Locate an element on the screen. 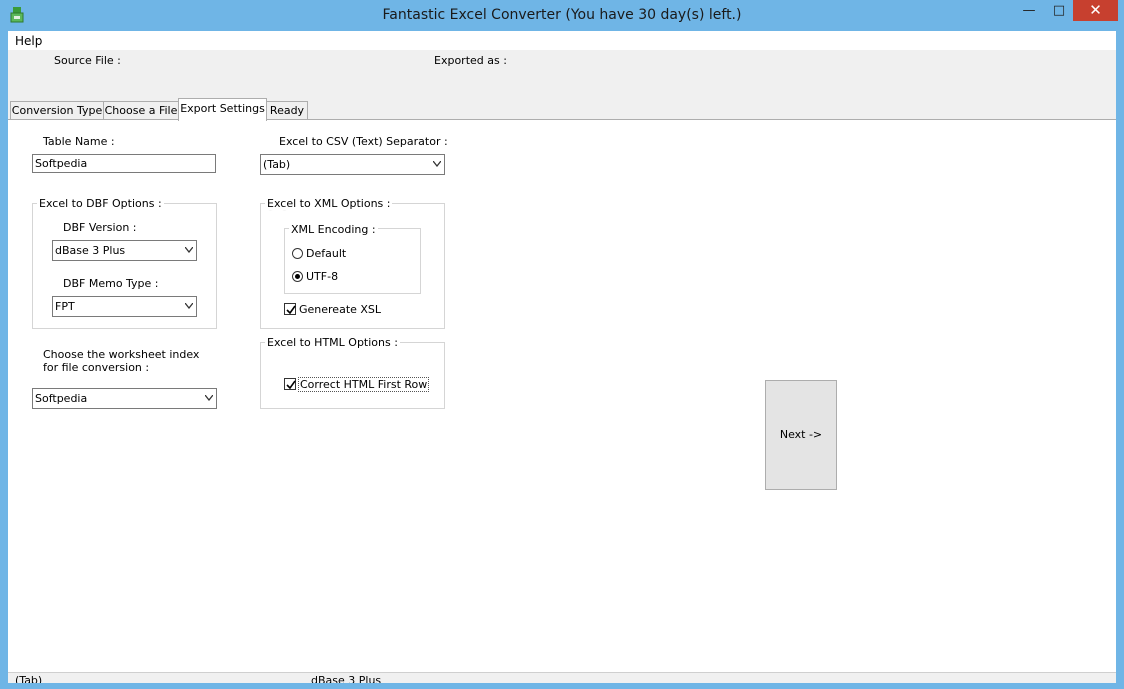  csv-separator-select: (Tab) is located at coordinates (352, 164).